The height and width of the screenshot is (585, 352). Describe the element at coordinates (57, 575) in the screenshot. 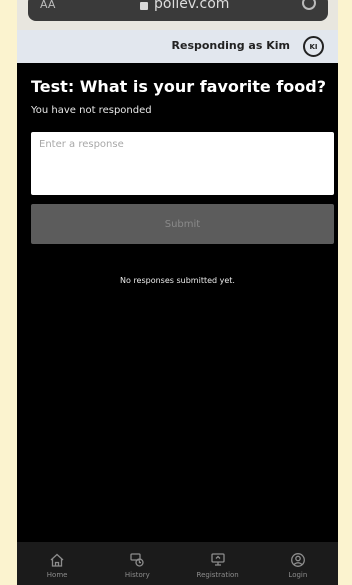

I see `nav-label-home: Home` at that location.